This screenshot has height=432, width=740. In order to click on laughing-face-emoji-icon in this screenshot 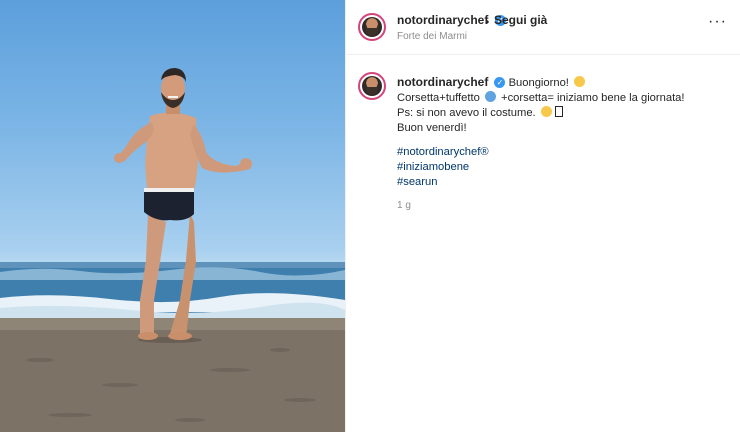, I will do `click(546, 111)`.